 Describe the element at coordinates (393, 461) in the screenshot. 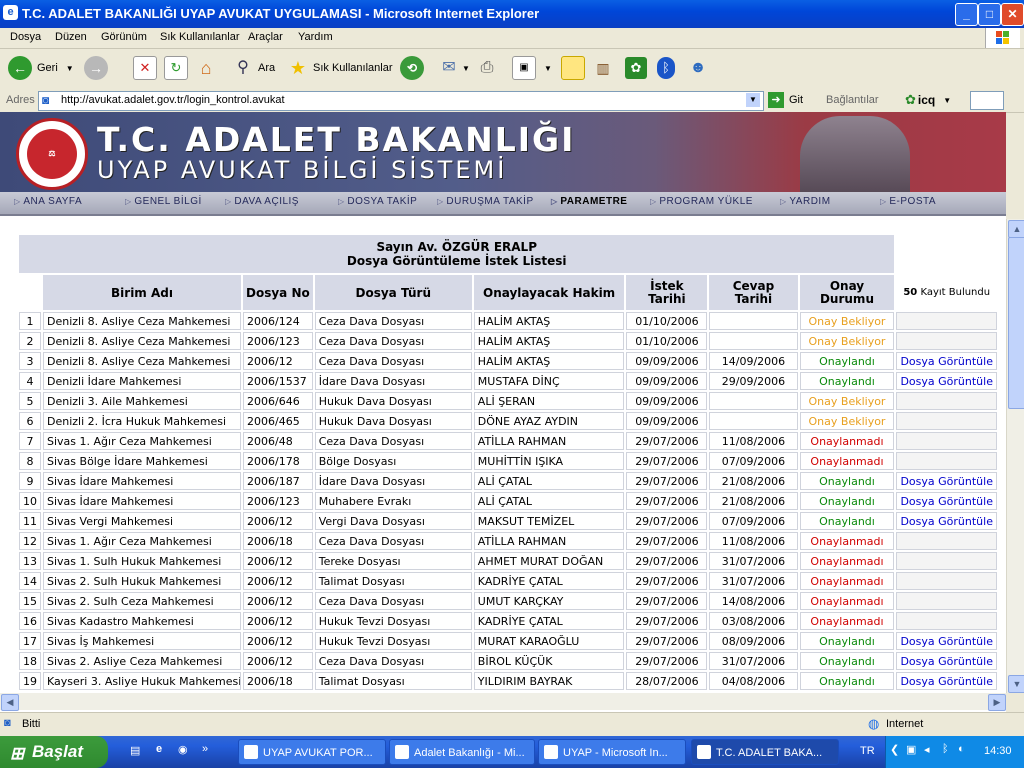

I see `cell-dosya-turu: Bölge Dosyası` at that location.